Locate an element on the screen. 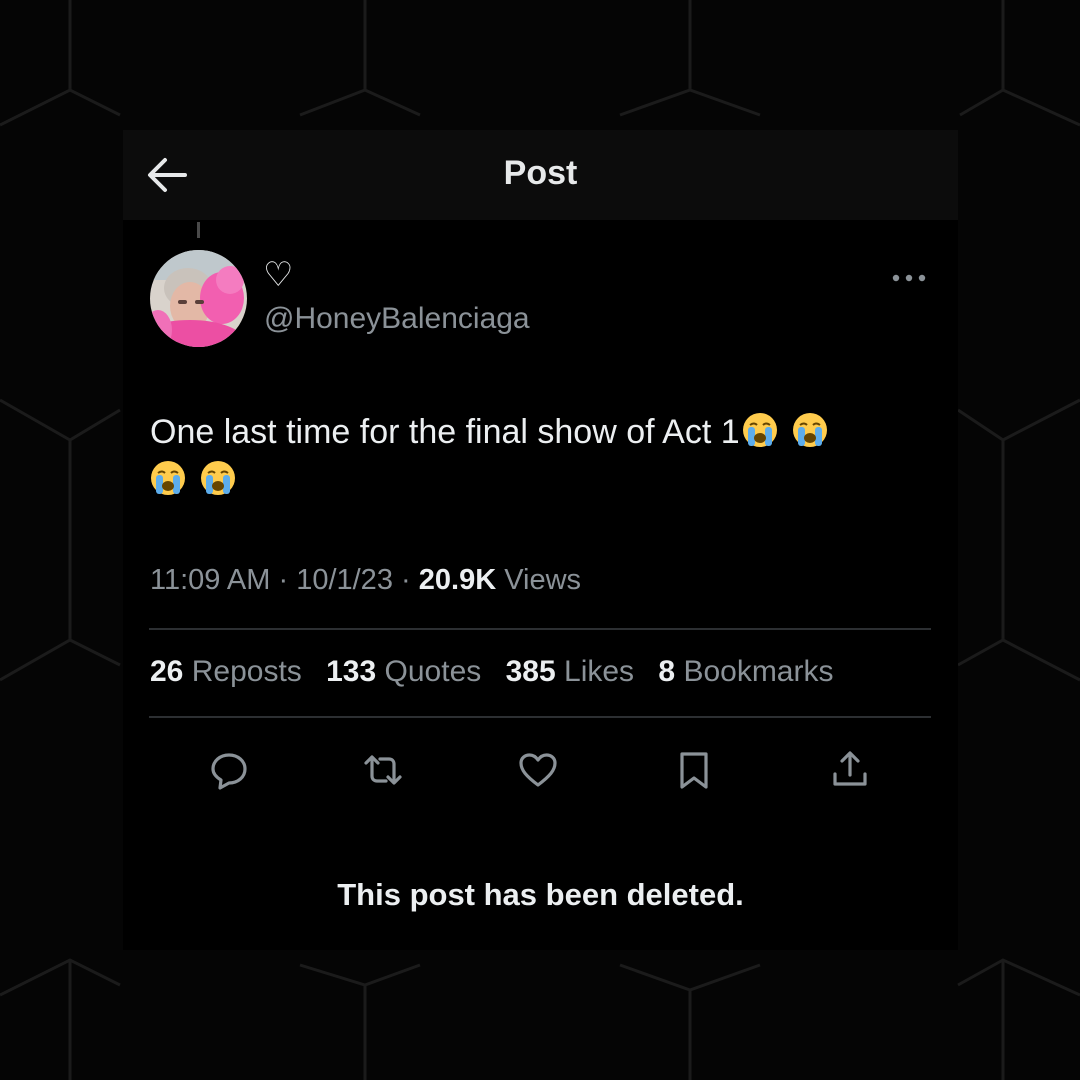 This screenshot has width=1080, height=1080. avatar is located at coordinates (198, 298).